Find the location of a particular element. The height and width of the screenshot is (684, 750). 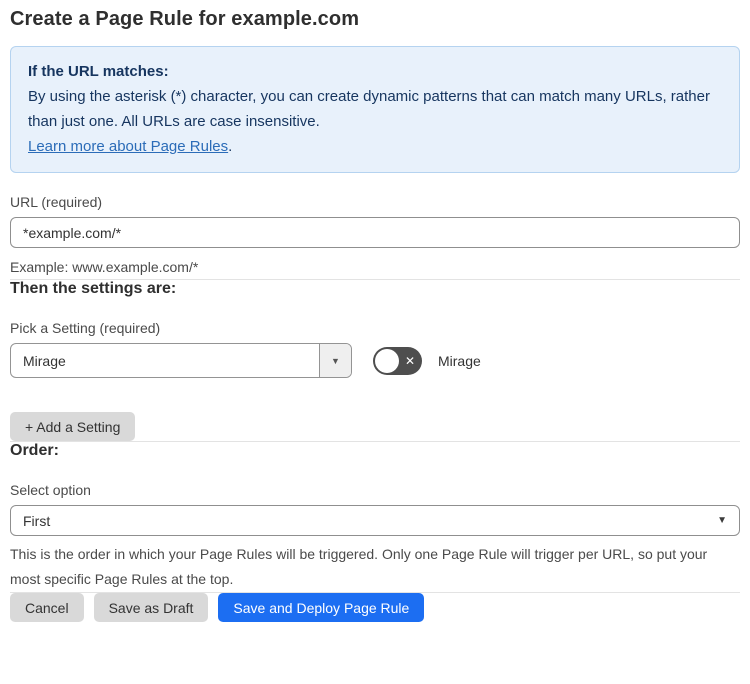

order-select: First ▼ is located at coordinates (375, 520).